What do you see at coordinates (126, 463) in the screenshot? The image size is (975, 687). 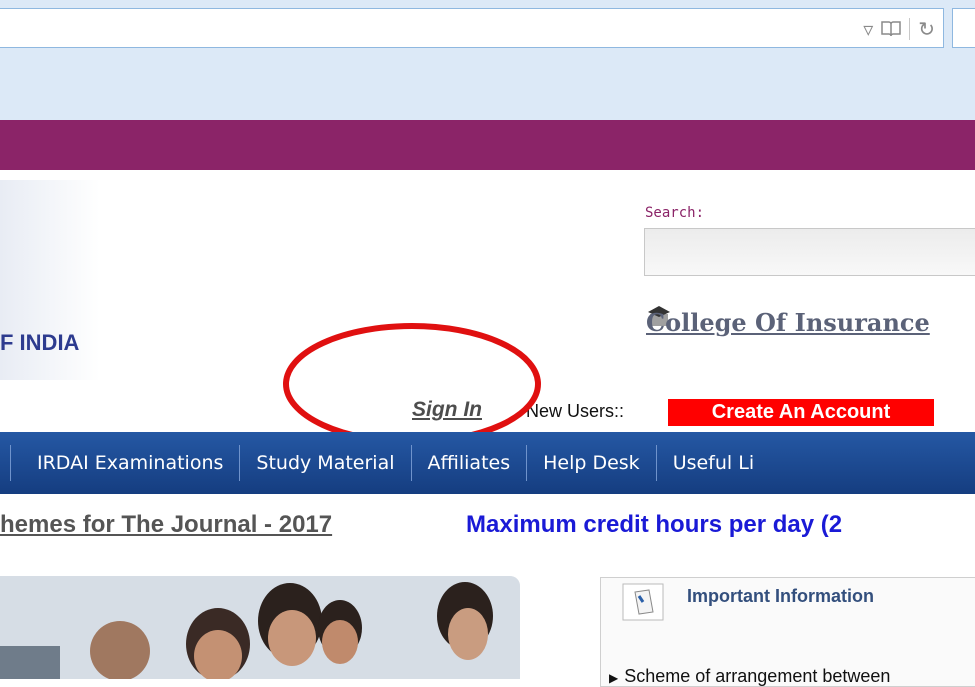 I see `nav-item-irdai-examinations: IRDAI Examinations` at bounding box center [126, 463].